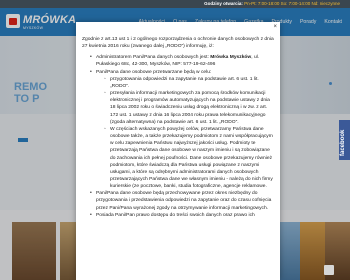 The height and width of the screenshot is (280, 350). I want to click on hours-weekdays: Pn-Pt: 7:00-18:00, so click(262, 3).